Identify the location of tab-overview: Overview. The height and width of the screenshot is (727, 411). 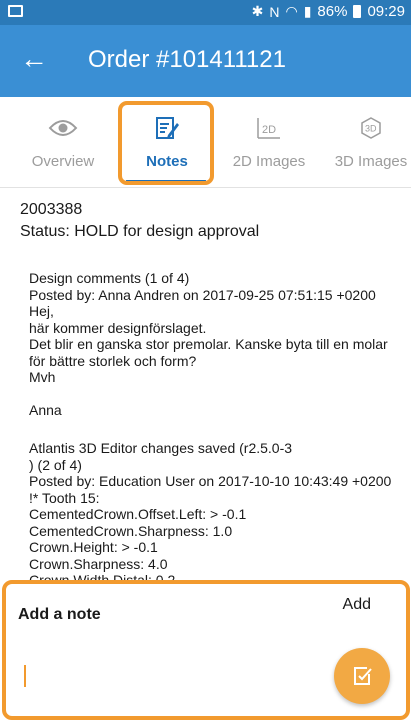
(63, 142).